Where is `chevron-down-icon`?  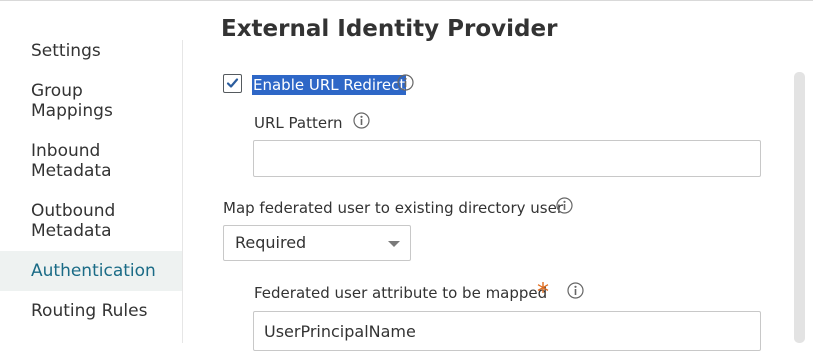
chevron-down-icon is located at coordinates (394, 244).